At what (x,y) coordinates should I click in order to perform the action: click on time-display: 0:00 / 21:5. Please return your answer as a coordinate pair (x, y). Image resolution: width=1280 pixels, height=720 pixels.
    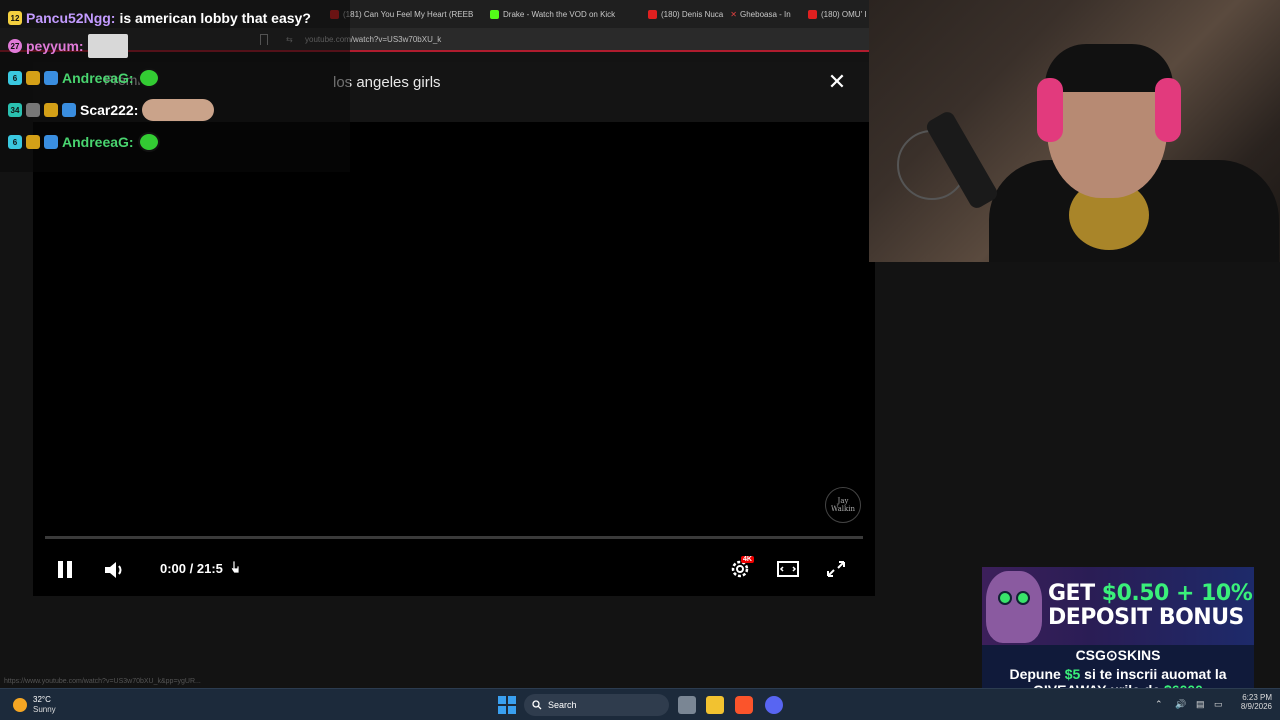
    Looking at the image, I should click on (191, 568).